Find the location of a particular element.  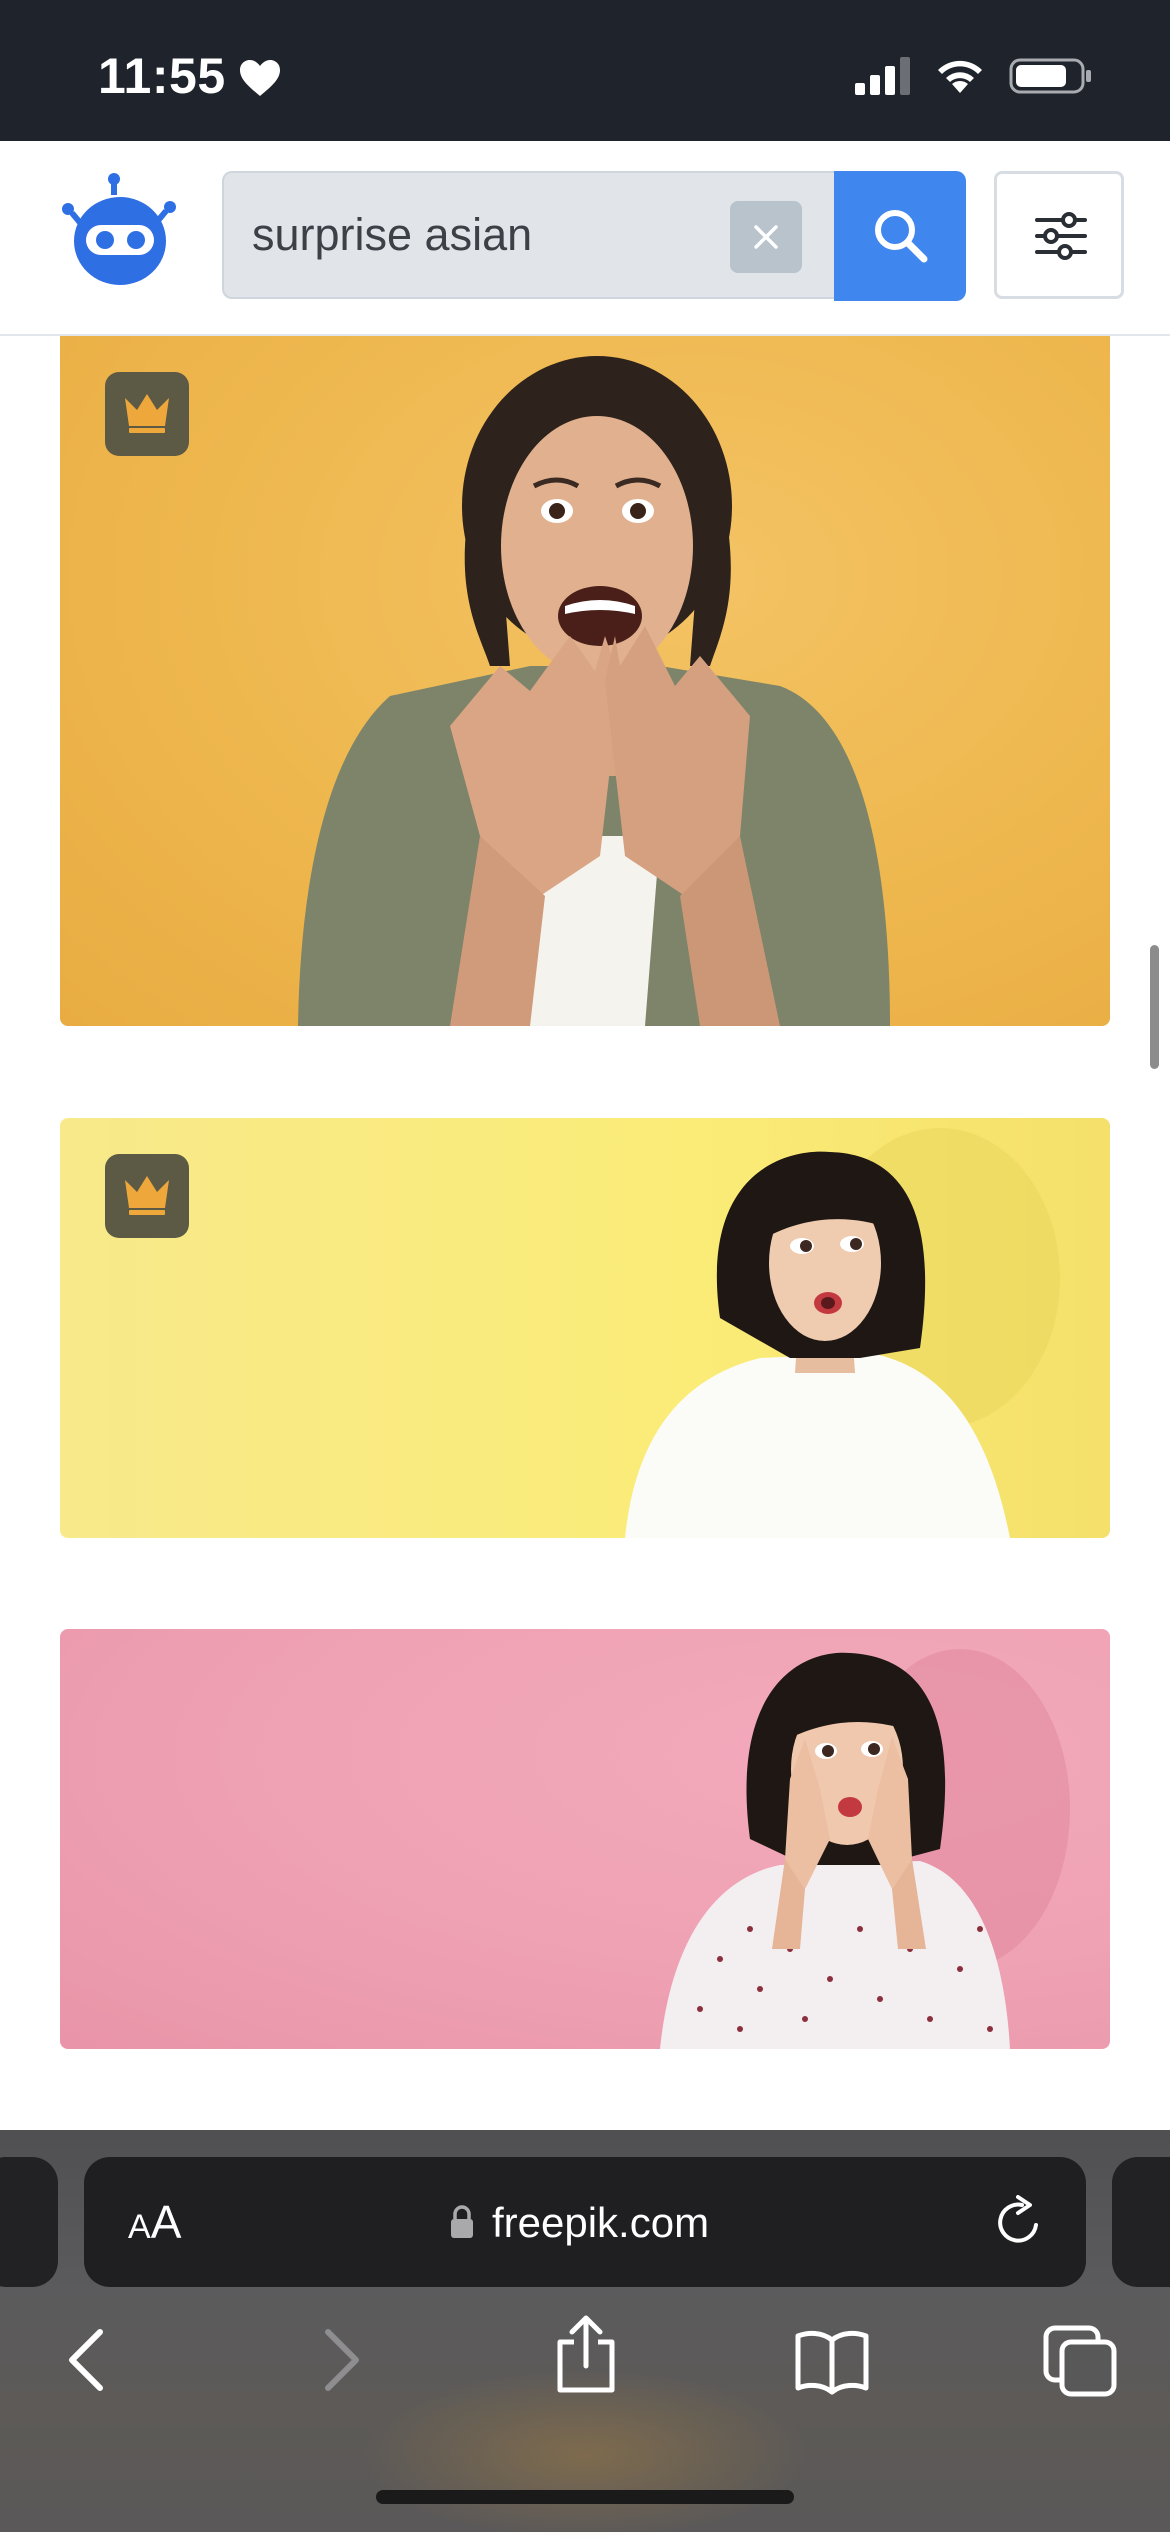

text-size-small-label: A is located at coordinates (139, 2227).